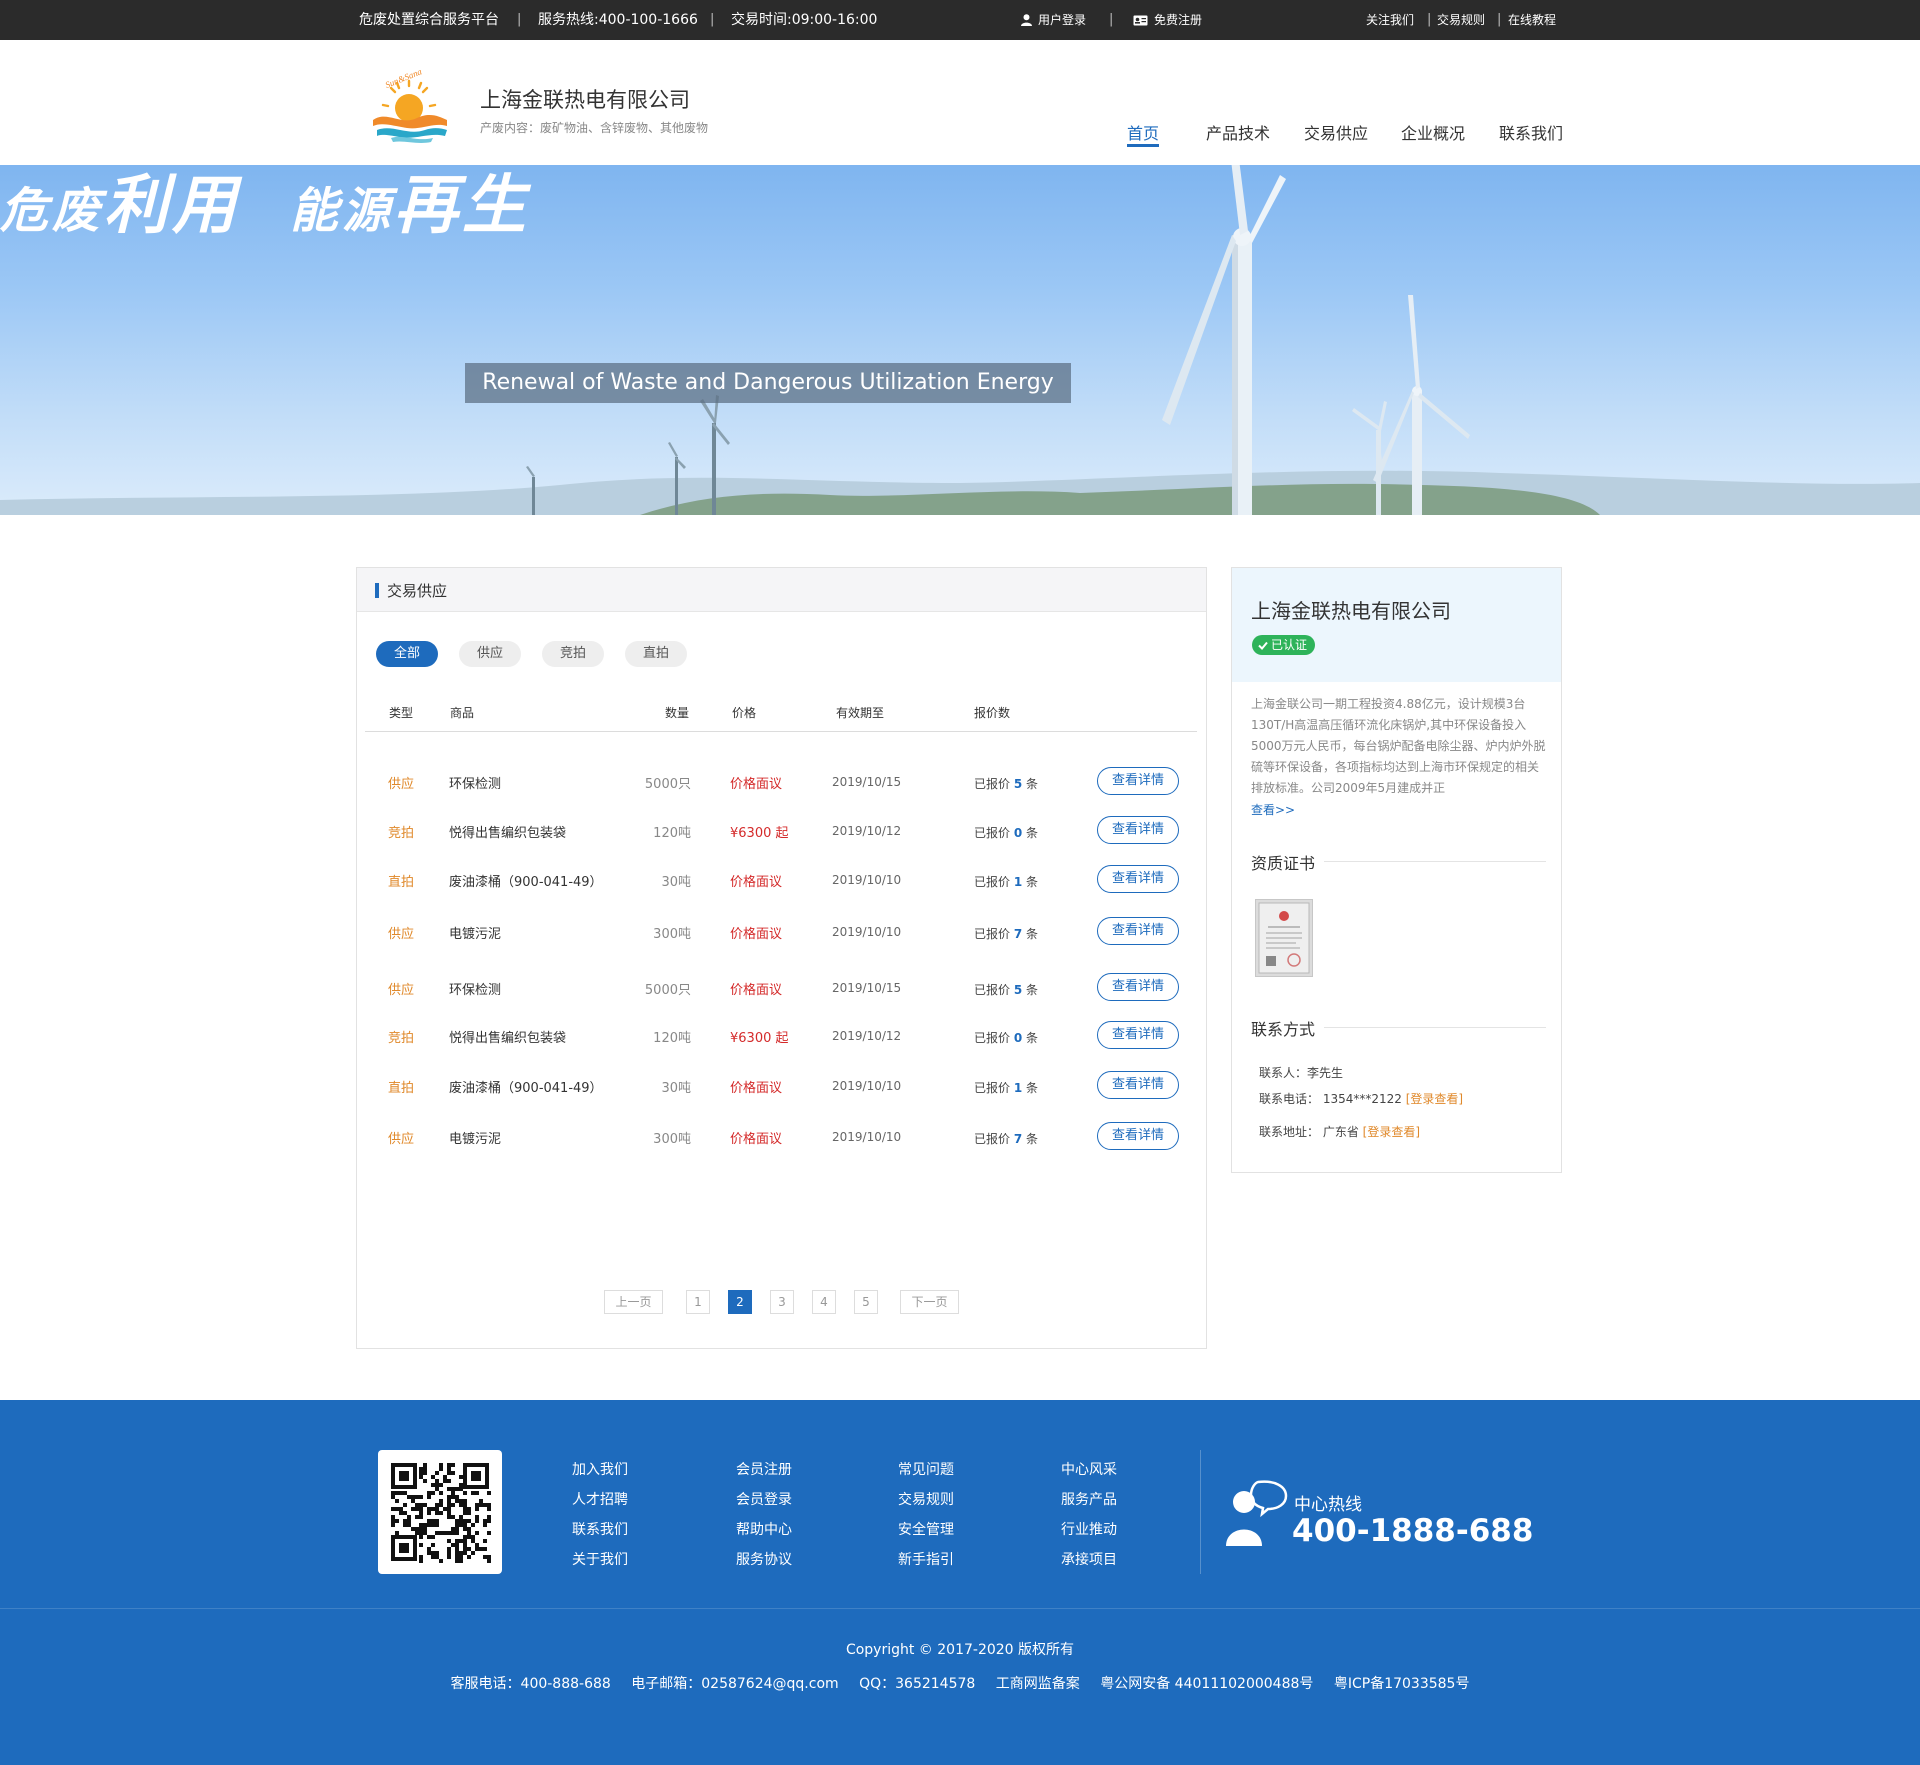  Describe the element at coordinates (926, 1469) in the screenshot. I see `footer-link-faq: 常见问题` at that location.